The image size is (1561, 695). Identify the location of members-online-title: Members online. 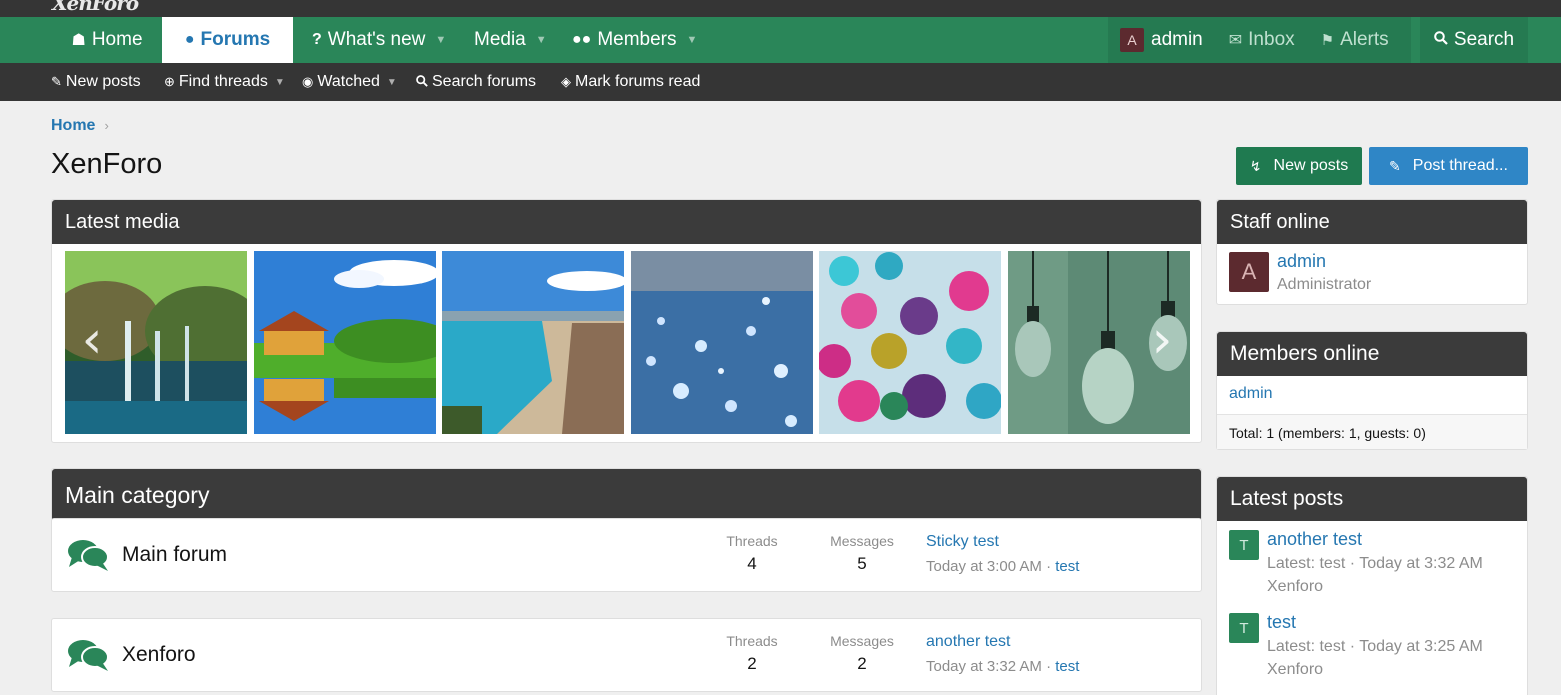
(1372, 354).